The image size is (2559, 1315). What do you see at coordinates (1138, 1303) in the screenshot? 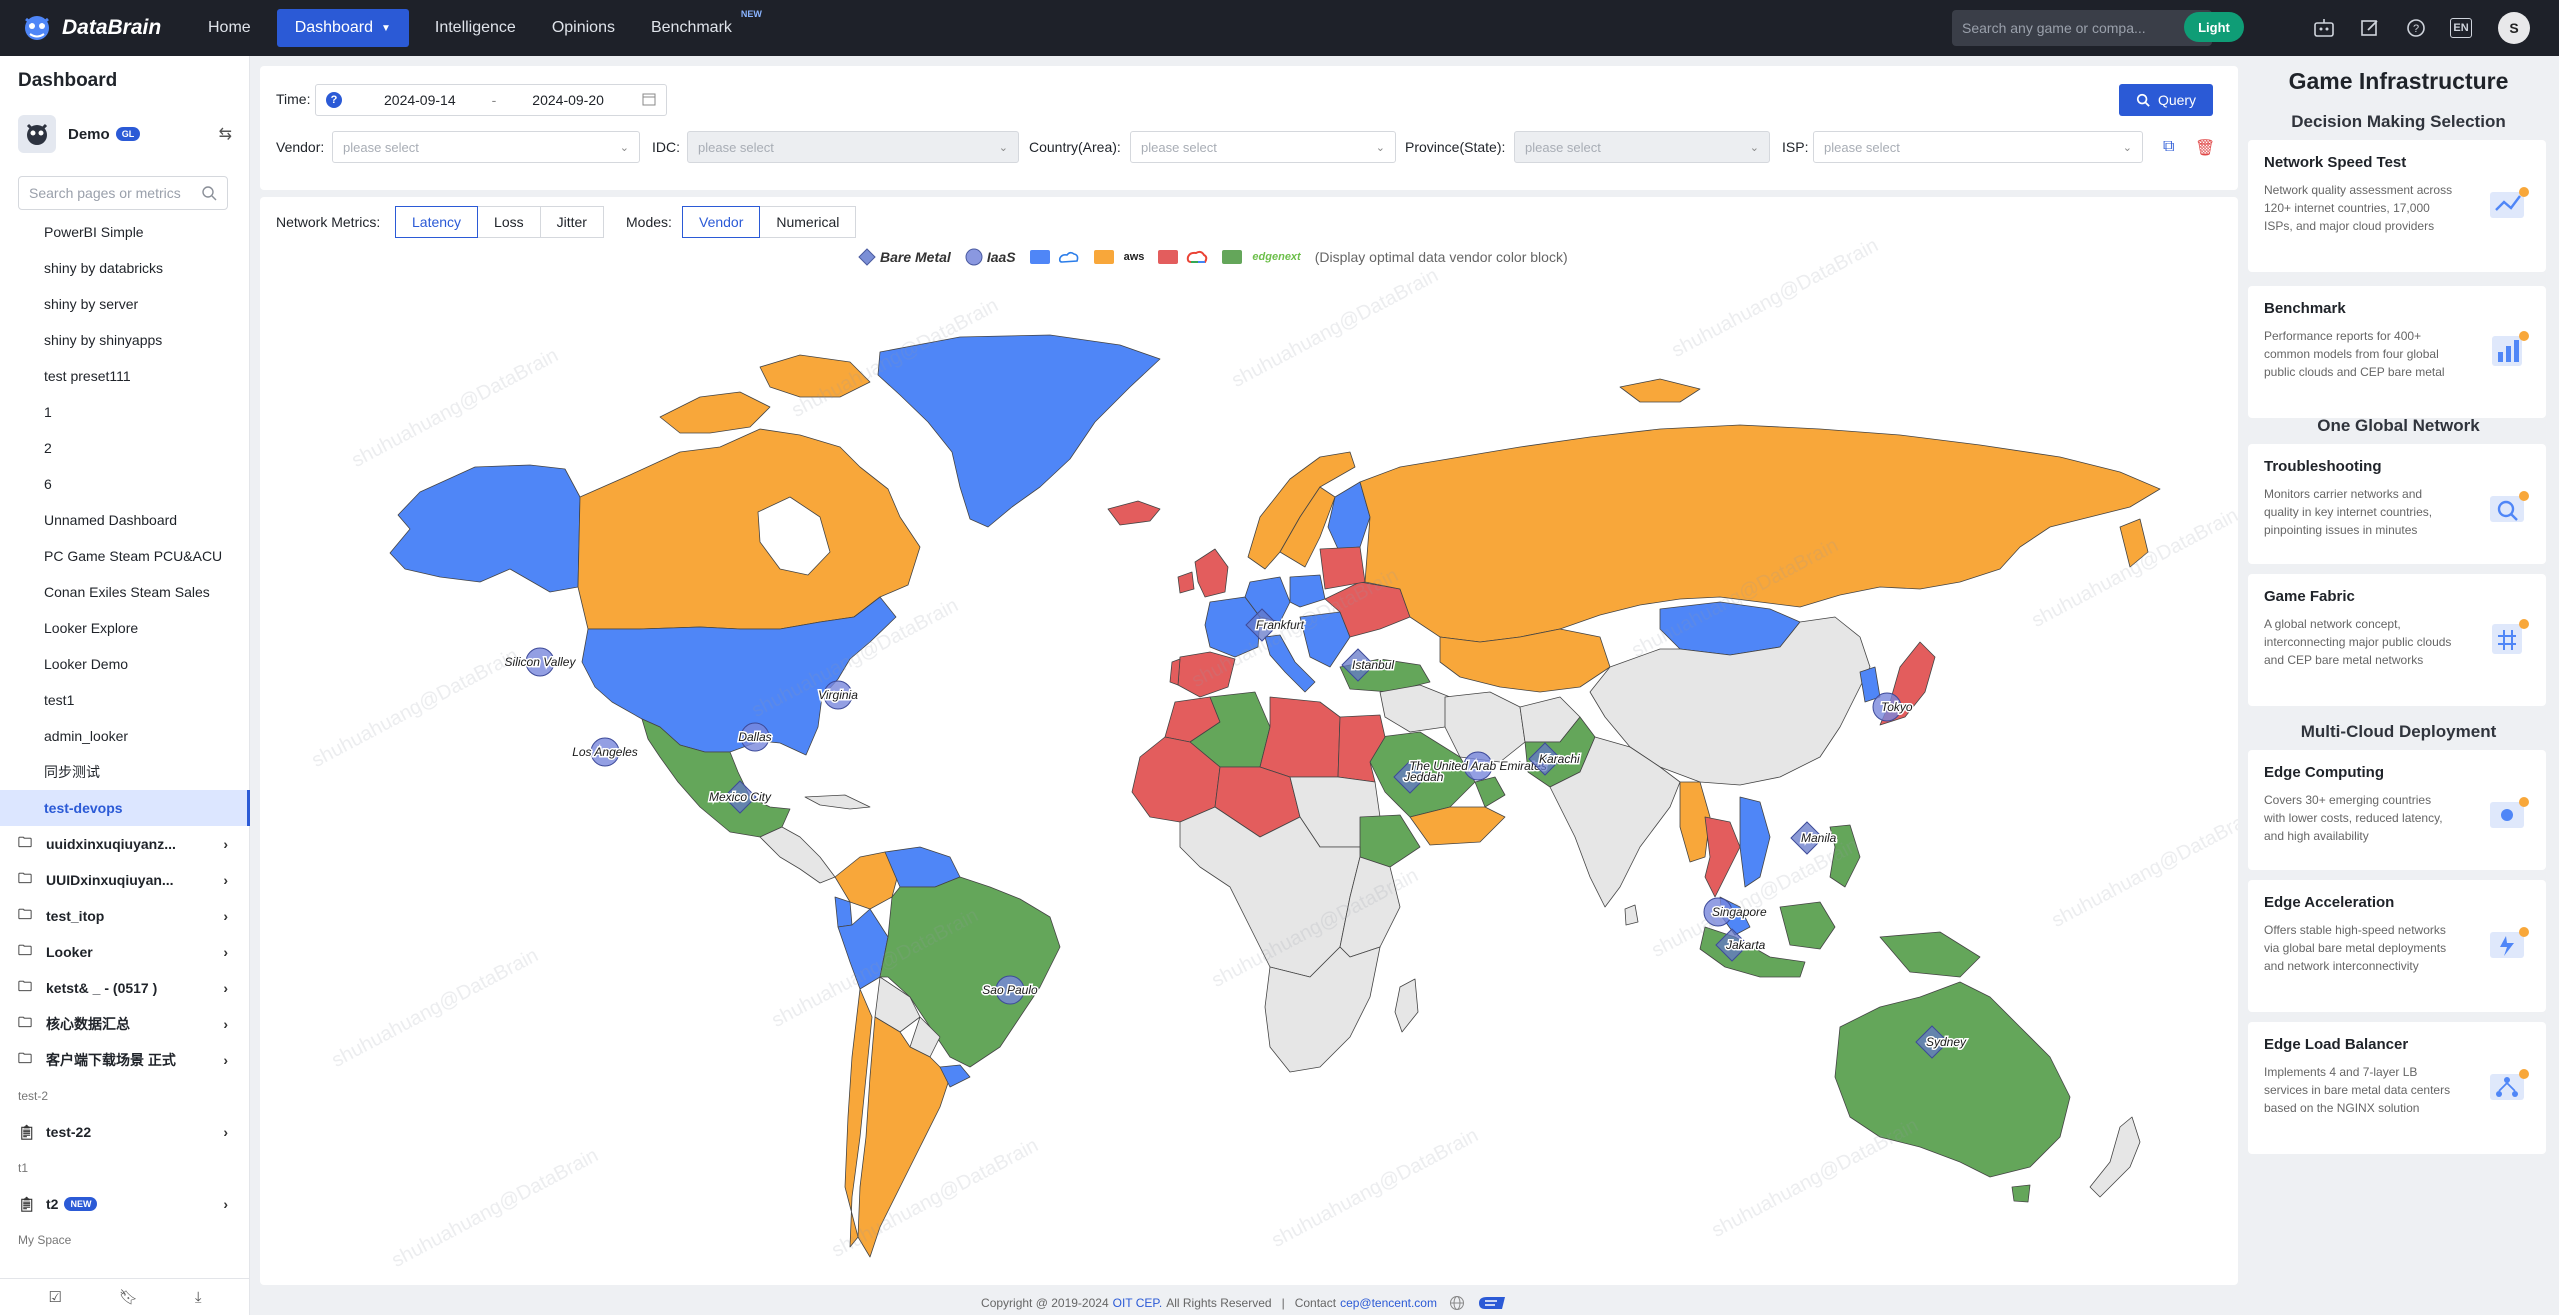
I see `company-link: OIT CEP.` at bounding box center [1138, 1303].